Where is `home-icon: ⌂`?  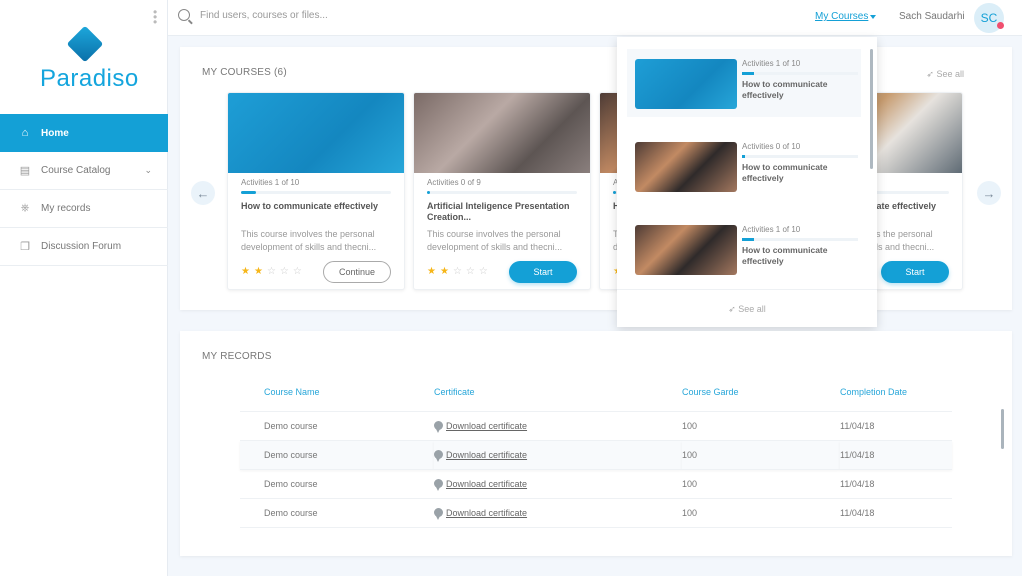
home-icon: ⌂ is located at coordinates (25, 133).